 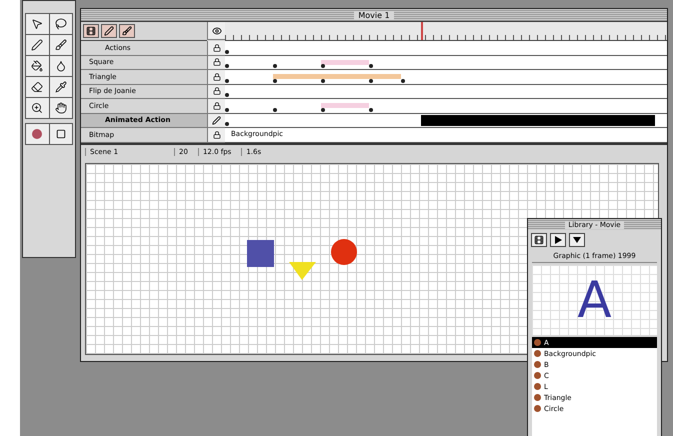 I want to click on dropper-icon, so click(x=61, y=87).